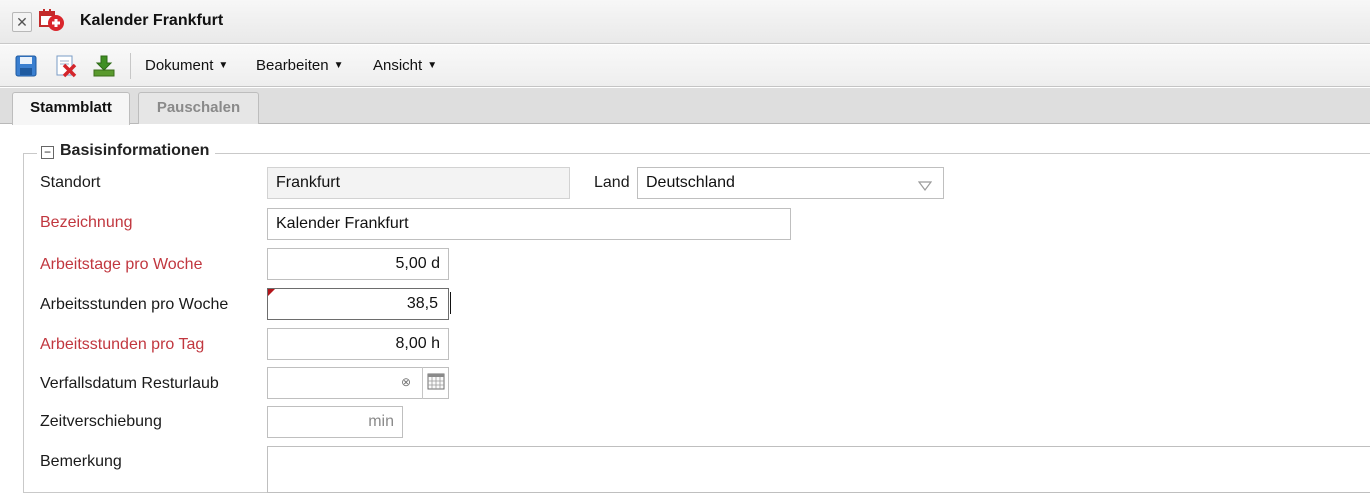 This screenshot has height=501, width=1370. What do you see at coordinates (818, 469) in the screenshot?
I see `bemerkung-textarea` at bounding box center [818, 469].